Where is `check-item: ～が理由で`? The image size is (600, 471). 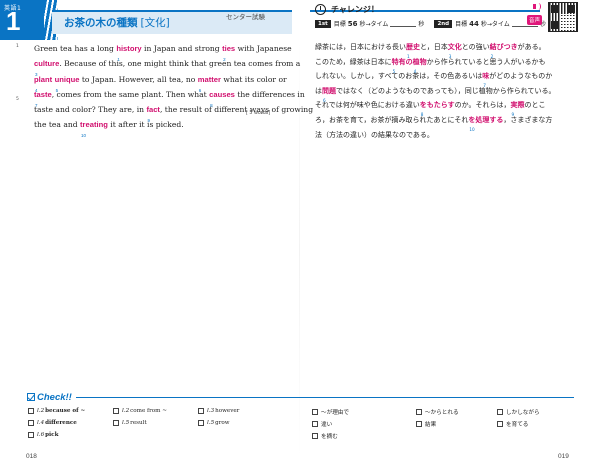
check-item: ～が理由で is located at coordinates (330, 412).